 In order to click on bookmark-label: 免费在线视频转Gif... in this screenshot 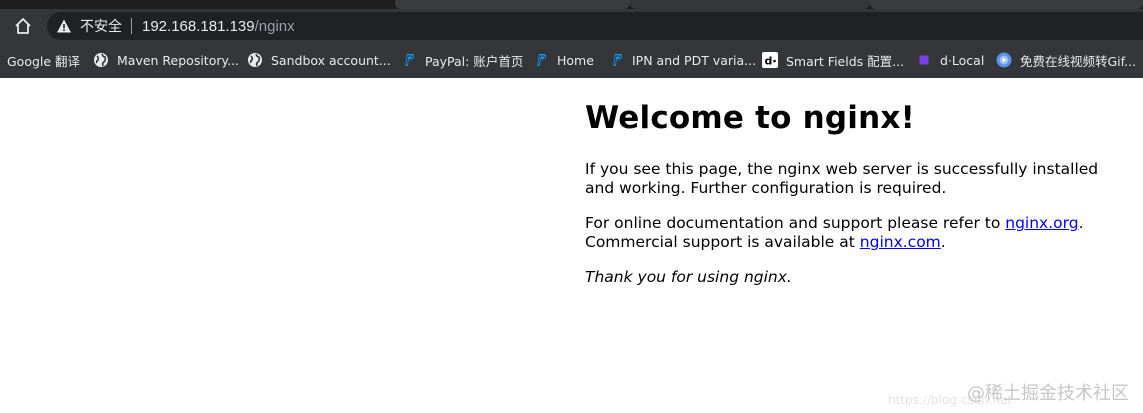, I will do `click(1078, 61)`.